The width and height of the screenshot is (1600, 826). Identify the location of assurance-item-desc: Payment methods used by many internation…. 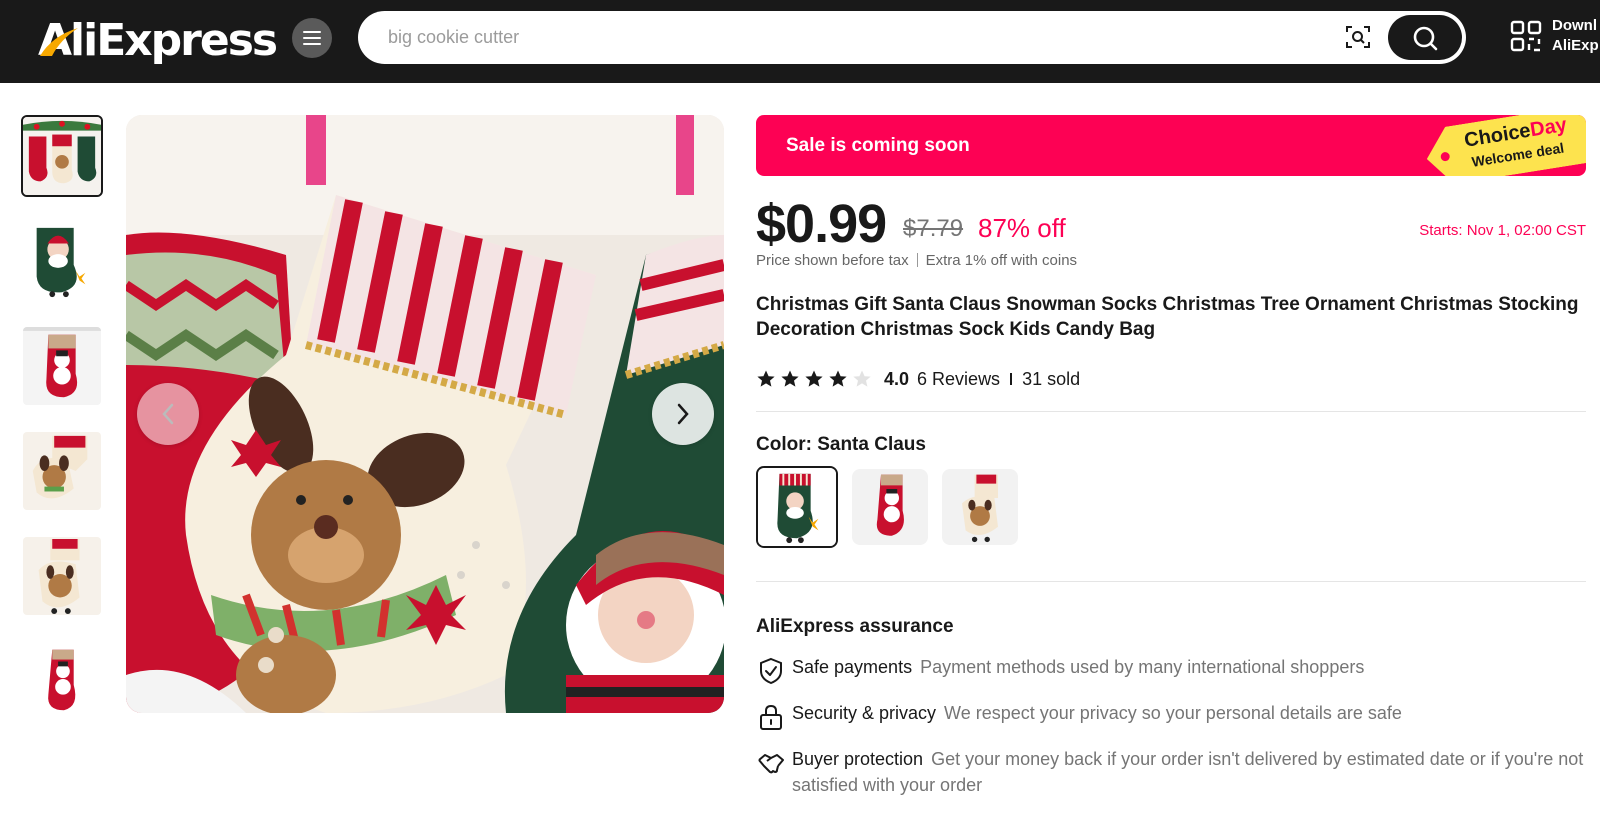
(1142, 667).